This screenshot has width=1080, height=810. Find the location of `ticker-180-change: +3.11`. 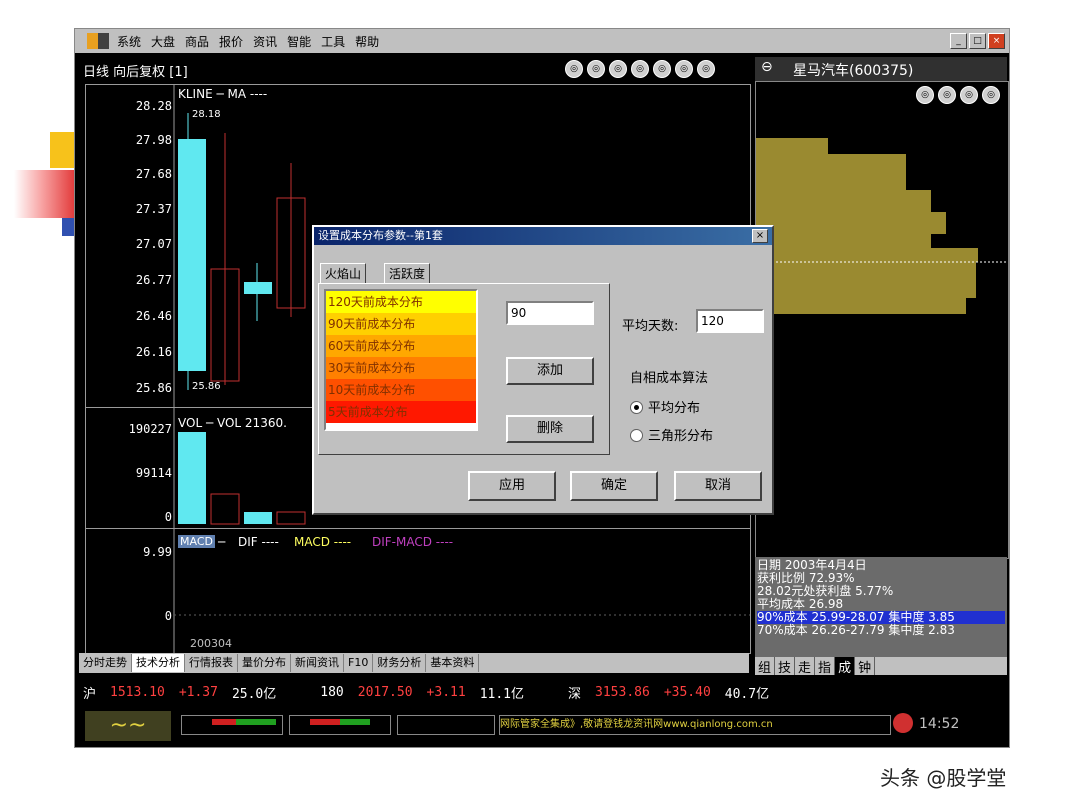

ticker-180-change: +3.11 is located at coordinates (446, 692).